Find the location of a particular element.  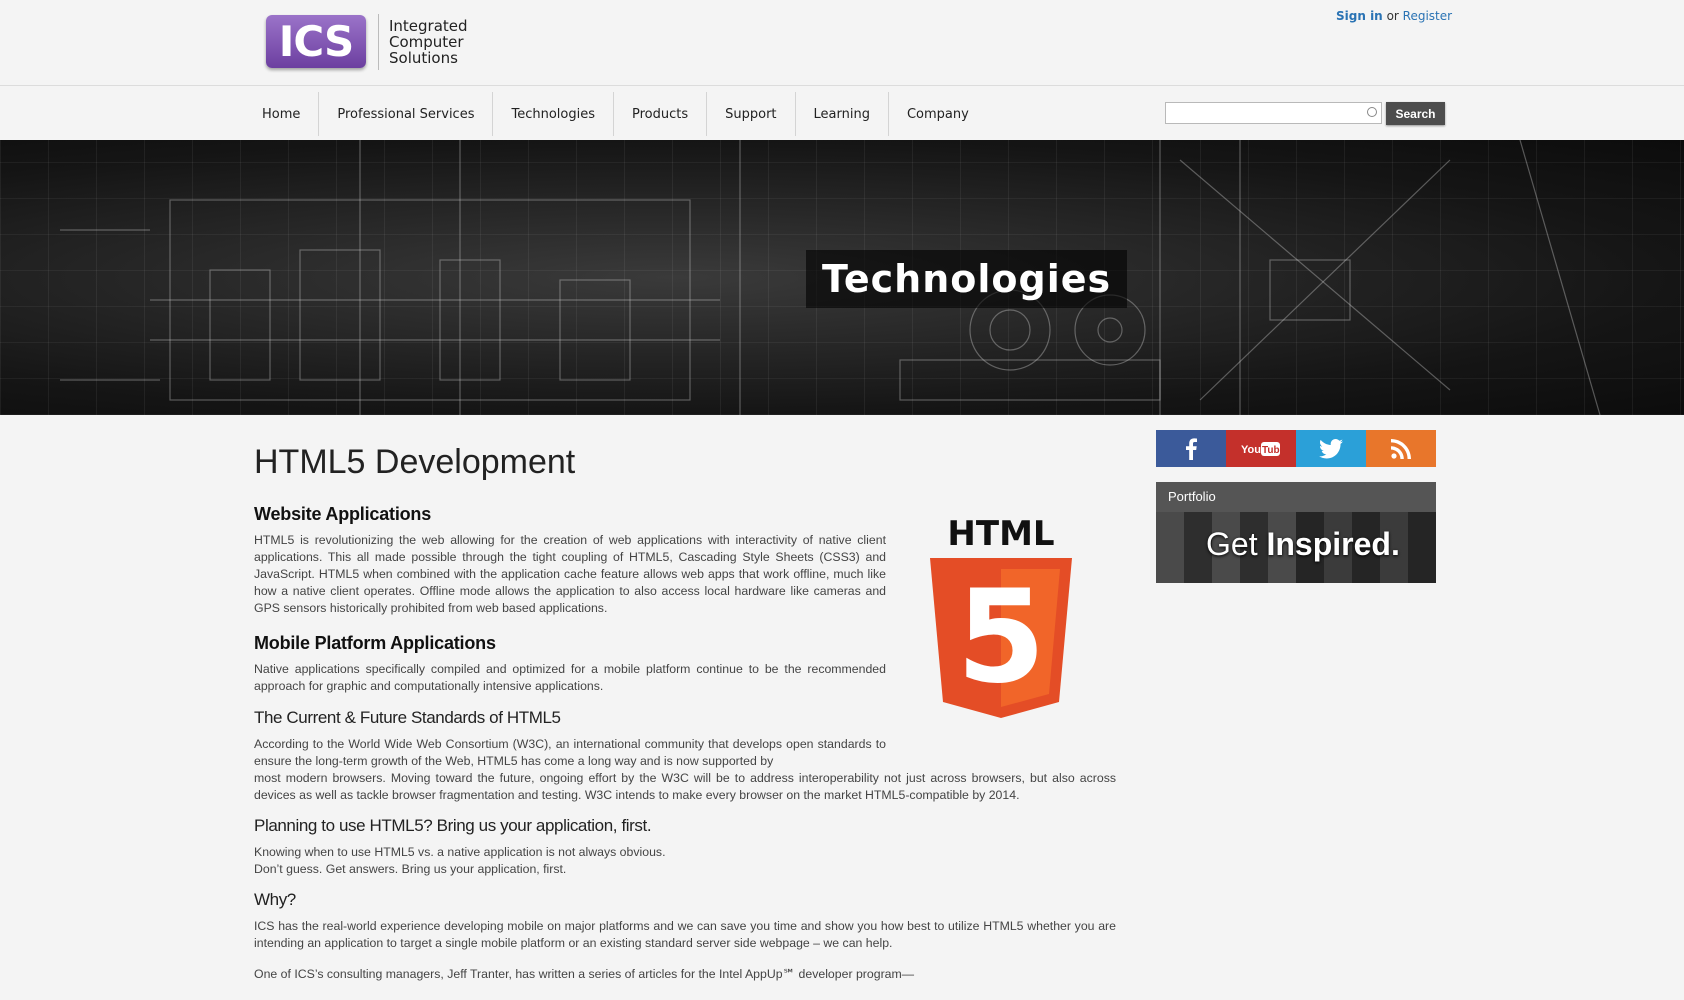

rss-link is located at coordinates (1401, 448).